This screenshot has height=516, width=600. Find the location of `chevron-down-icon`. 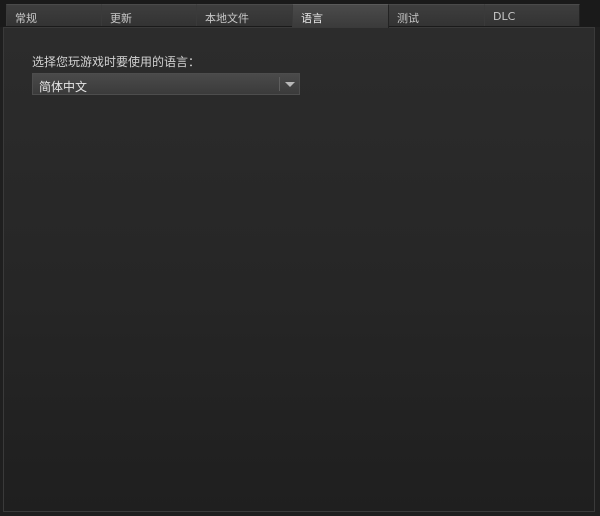

chevron-down-icon is located at coordinates (290, 84).